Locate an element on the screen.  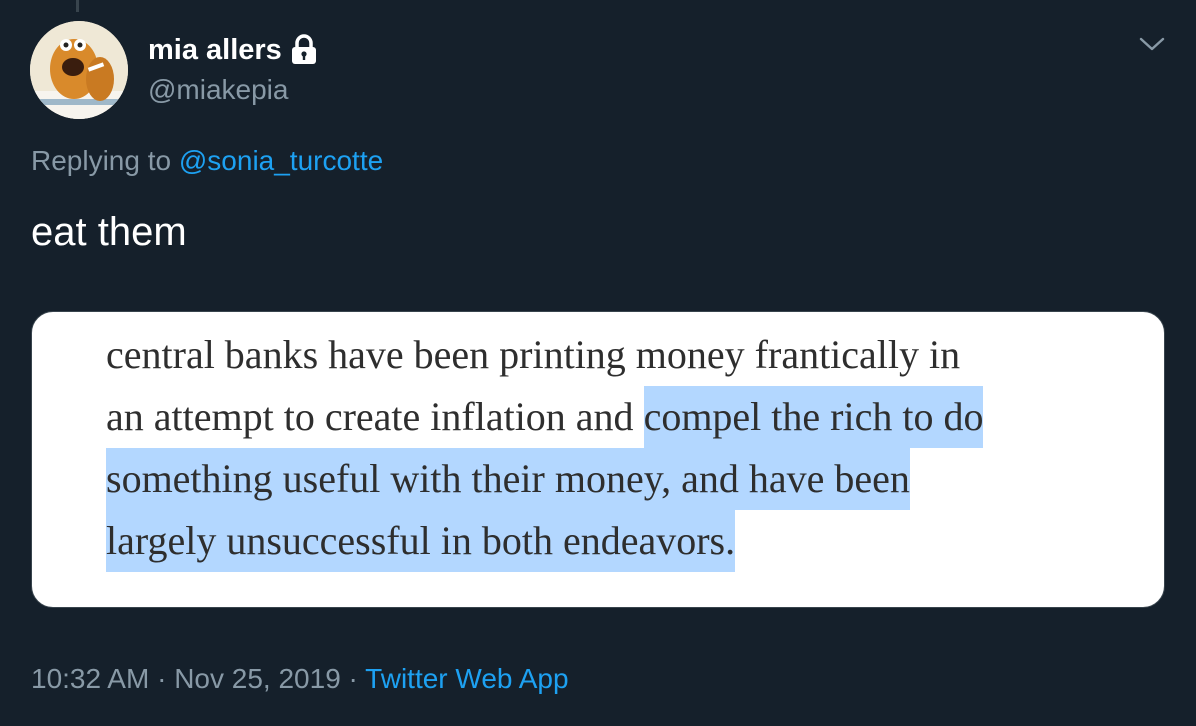
lock-icon is located at coordinates (304, 50).